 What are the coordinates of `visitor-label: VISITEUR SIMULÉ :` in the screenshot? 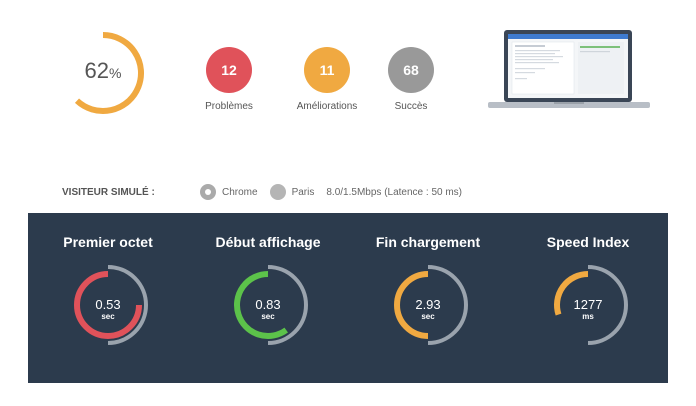 It's located at (108, 192).